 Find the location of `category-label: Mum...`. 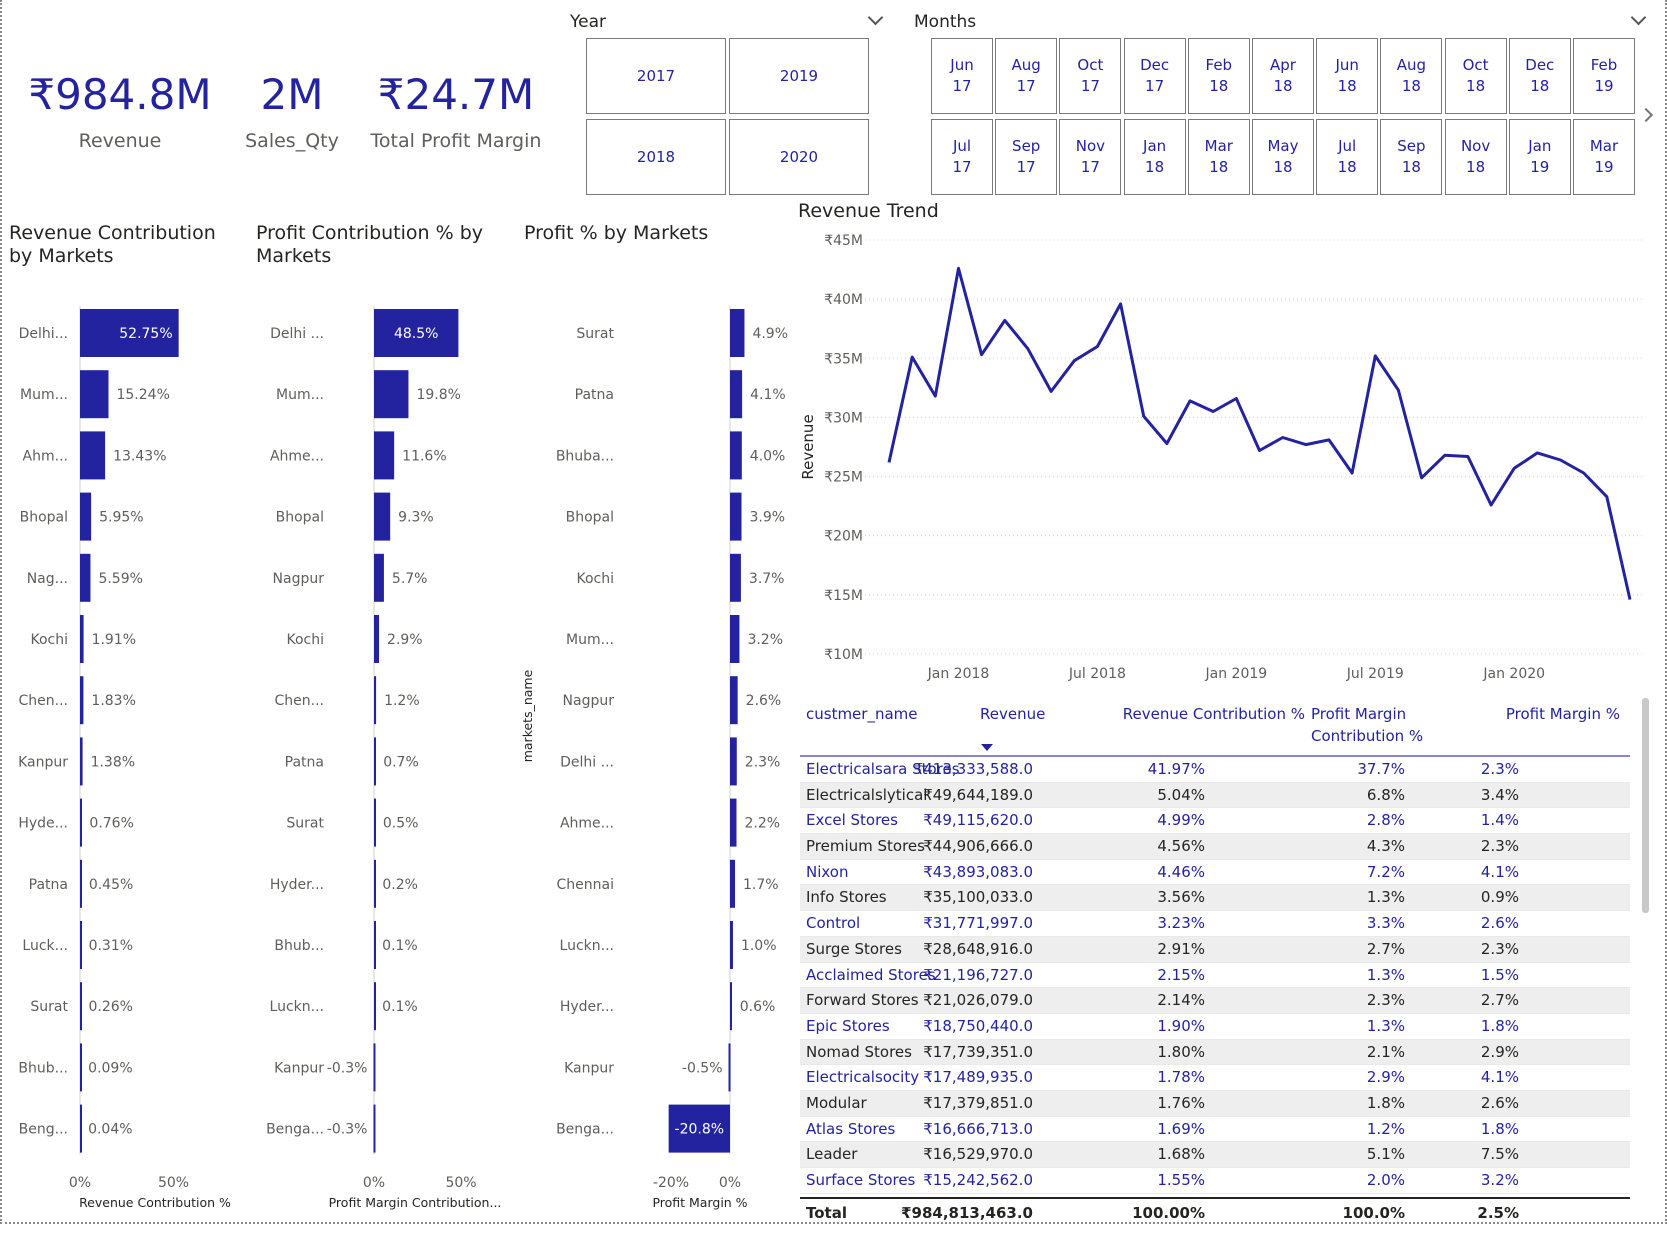

category-label: Mum... is located at coordinates (590, 640).